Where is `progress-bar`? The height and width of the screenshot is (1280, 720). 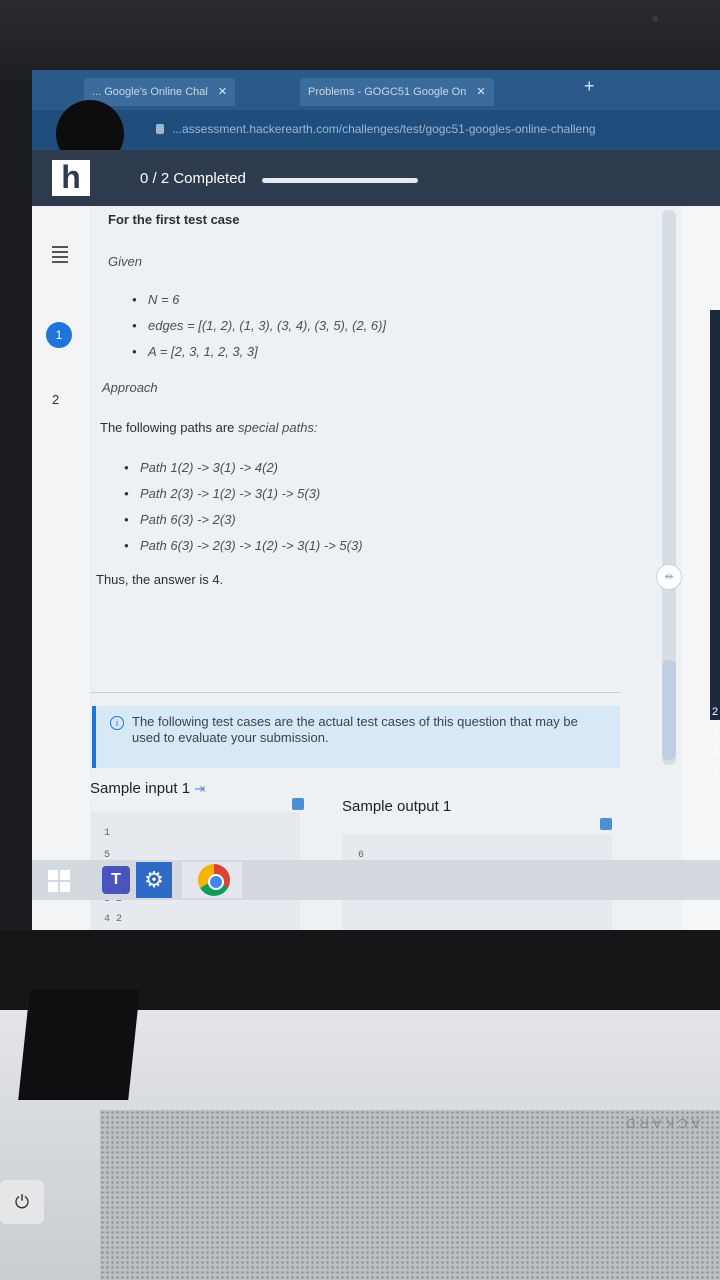 progress-bar is located at coordinates (340, 180).